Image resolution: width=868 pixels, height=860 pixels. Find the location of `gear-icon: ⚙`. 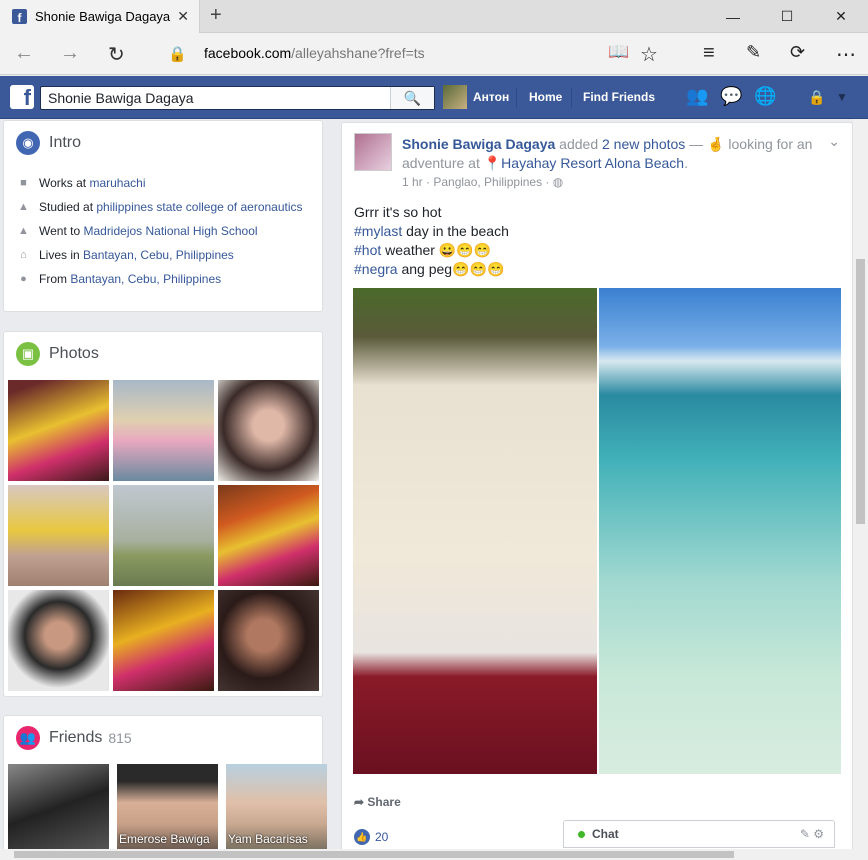

gear-icon: ⚙ is located at coordinates (818, 834).